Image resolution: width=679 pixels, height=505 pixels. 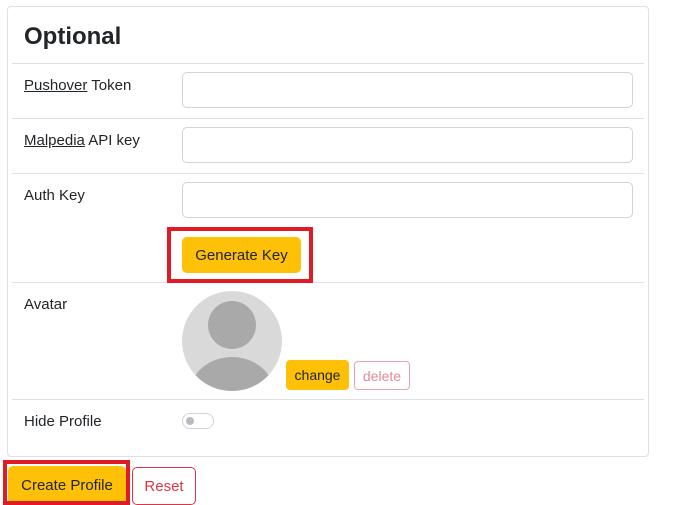 What do you see at coordinates (112, 140) in the screenshot?
I see `malpedia-label-suffix: API key` at bounding box center [112, 140].